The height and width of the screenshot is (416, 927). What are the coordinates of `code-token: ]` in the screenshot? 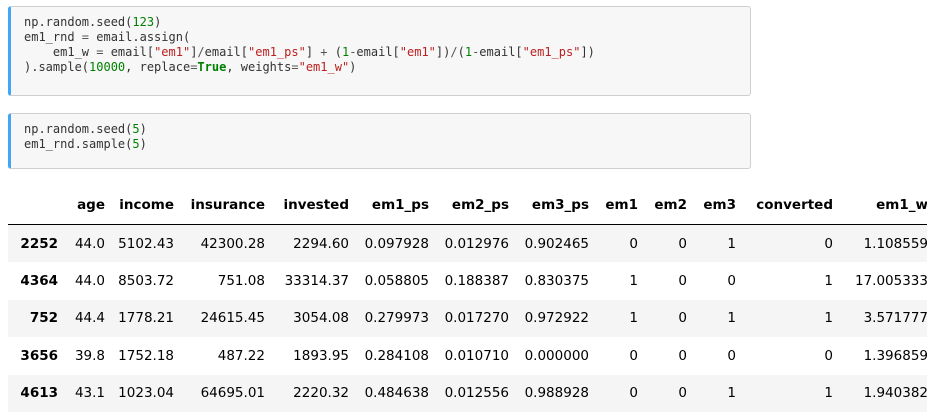 It's located at (313, 52).